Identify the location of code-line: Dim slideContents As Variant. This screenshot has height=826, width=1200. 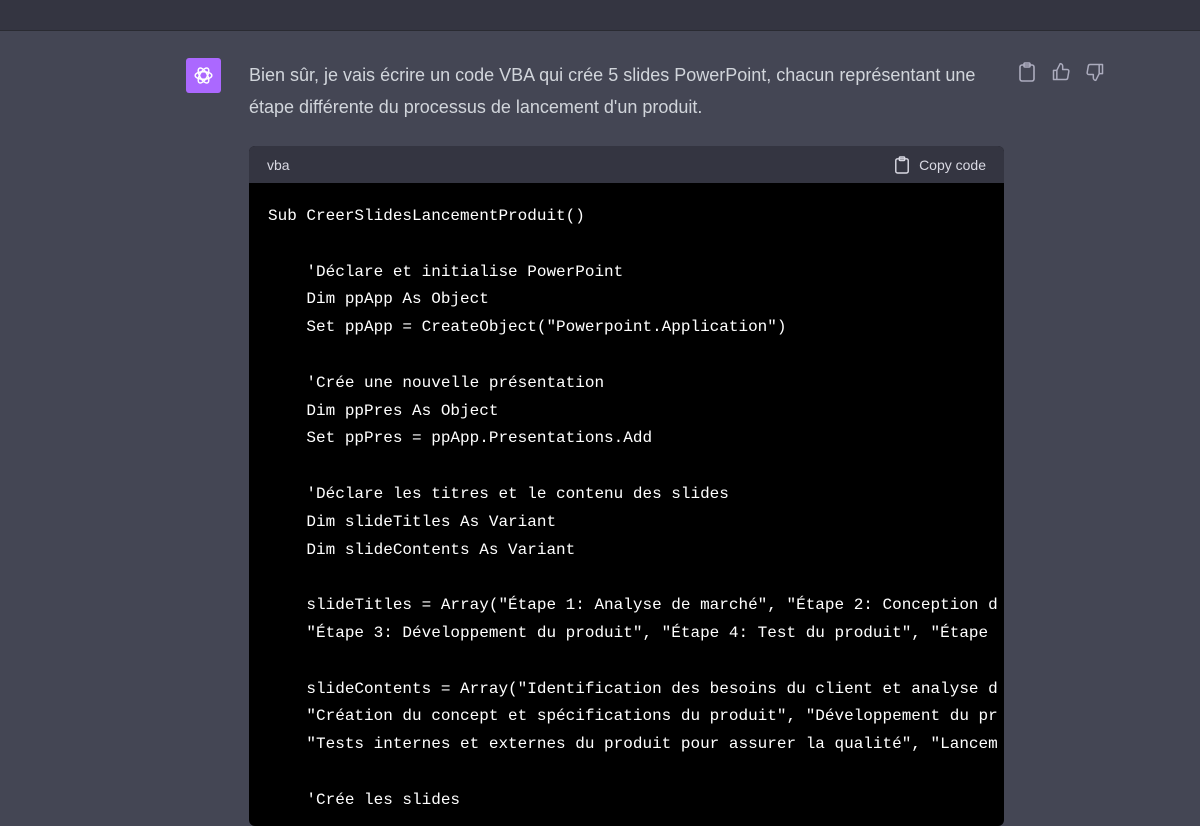
(422, 549).